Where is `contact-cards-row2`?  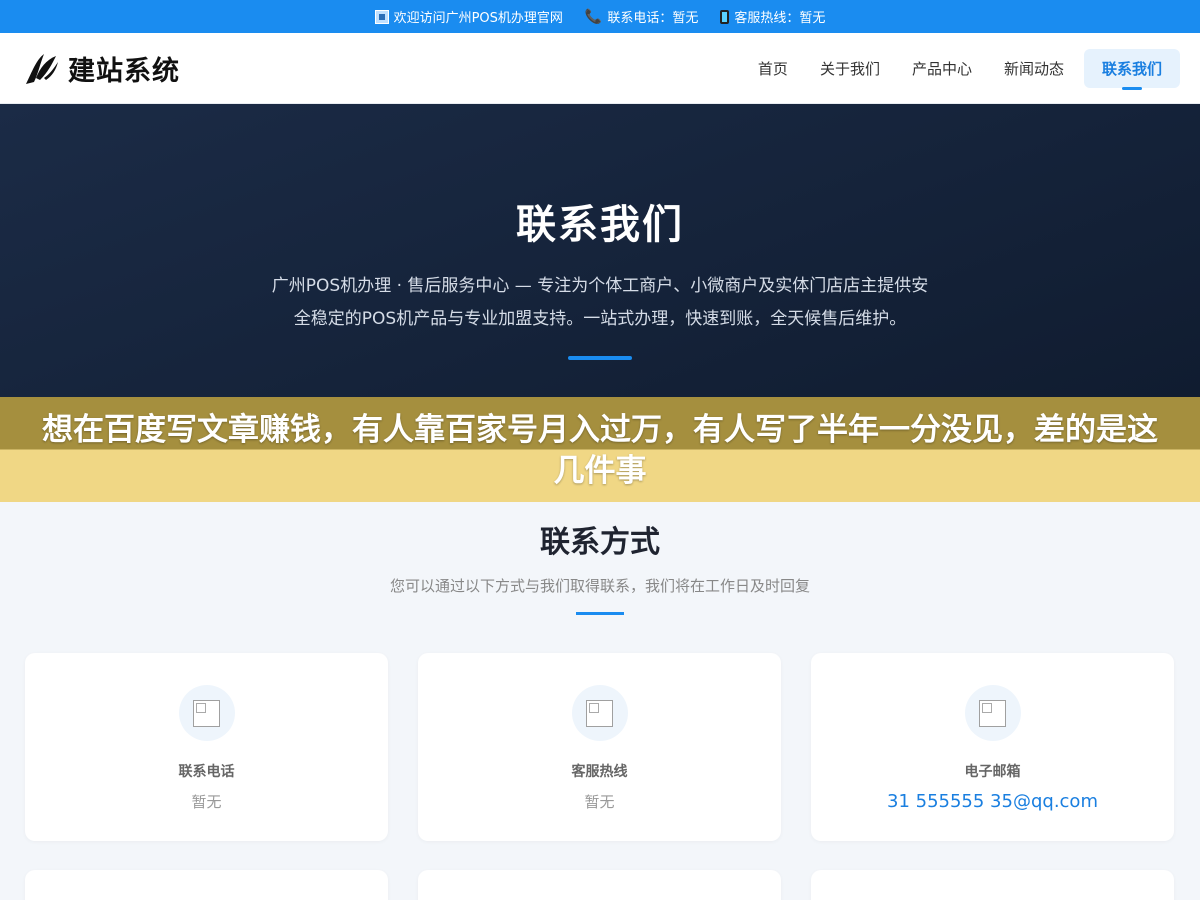
contact-cards-row2 is located at coordinates (600, 885).